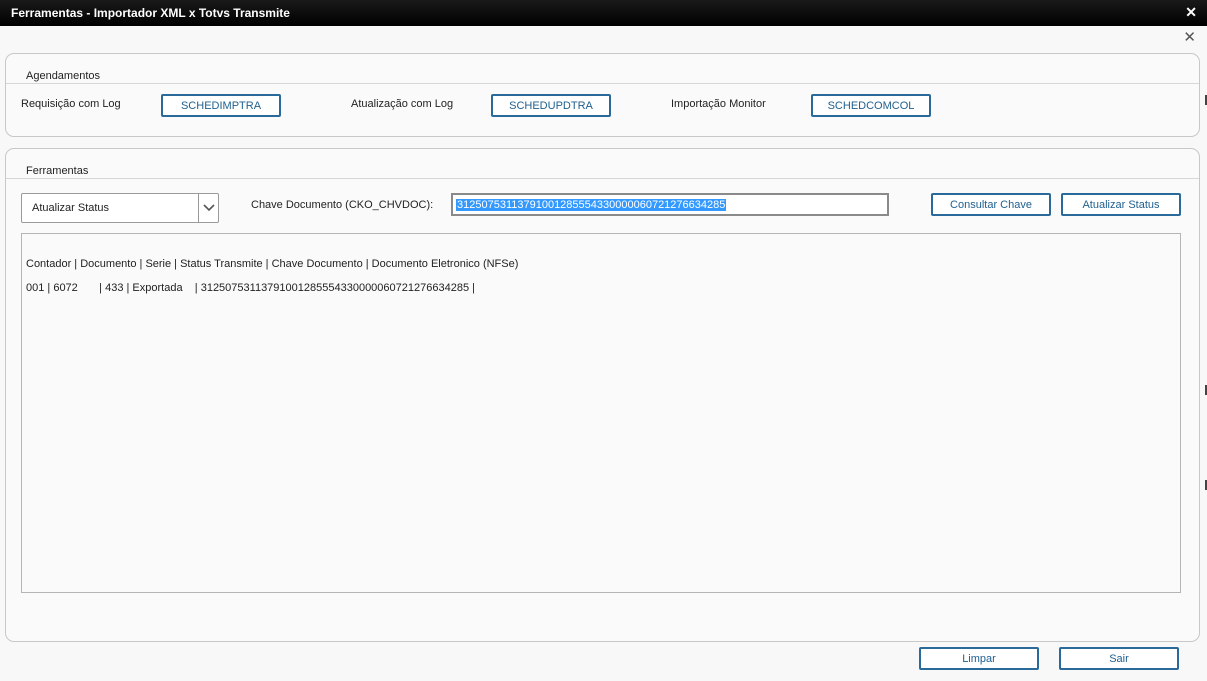  I want to click on action-select: Atualizar Status, so click(120, 208).